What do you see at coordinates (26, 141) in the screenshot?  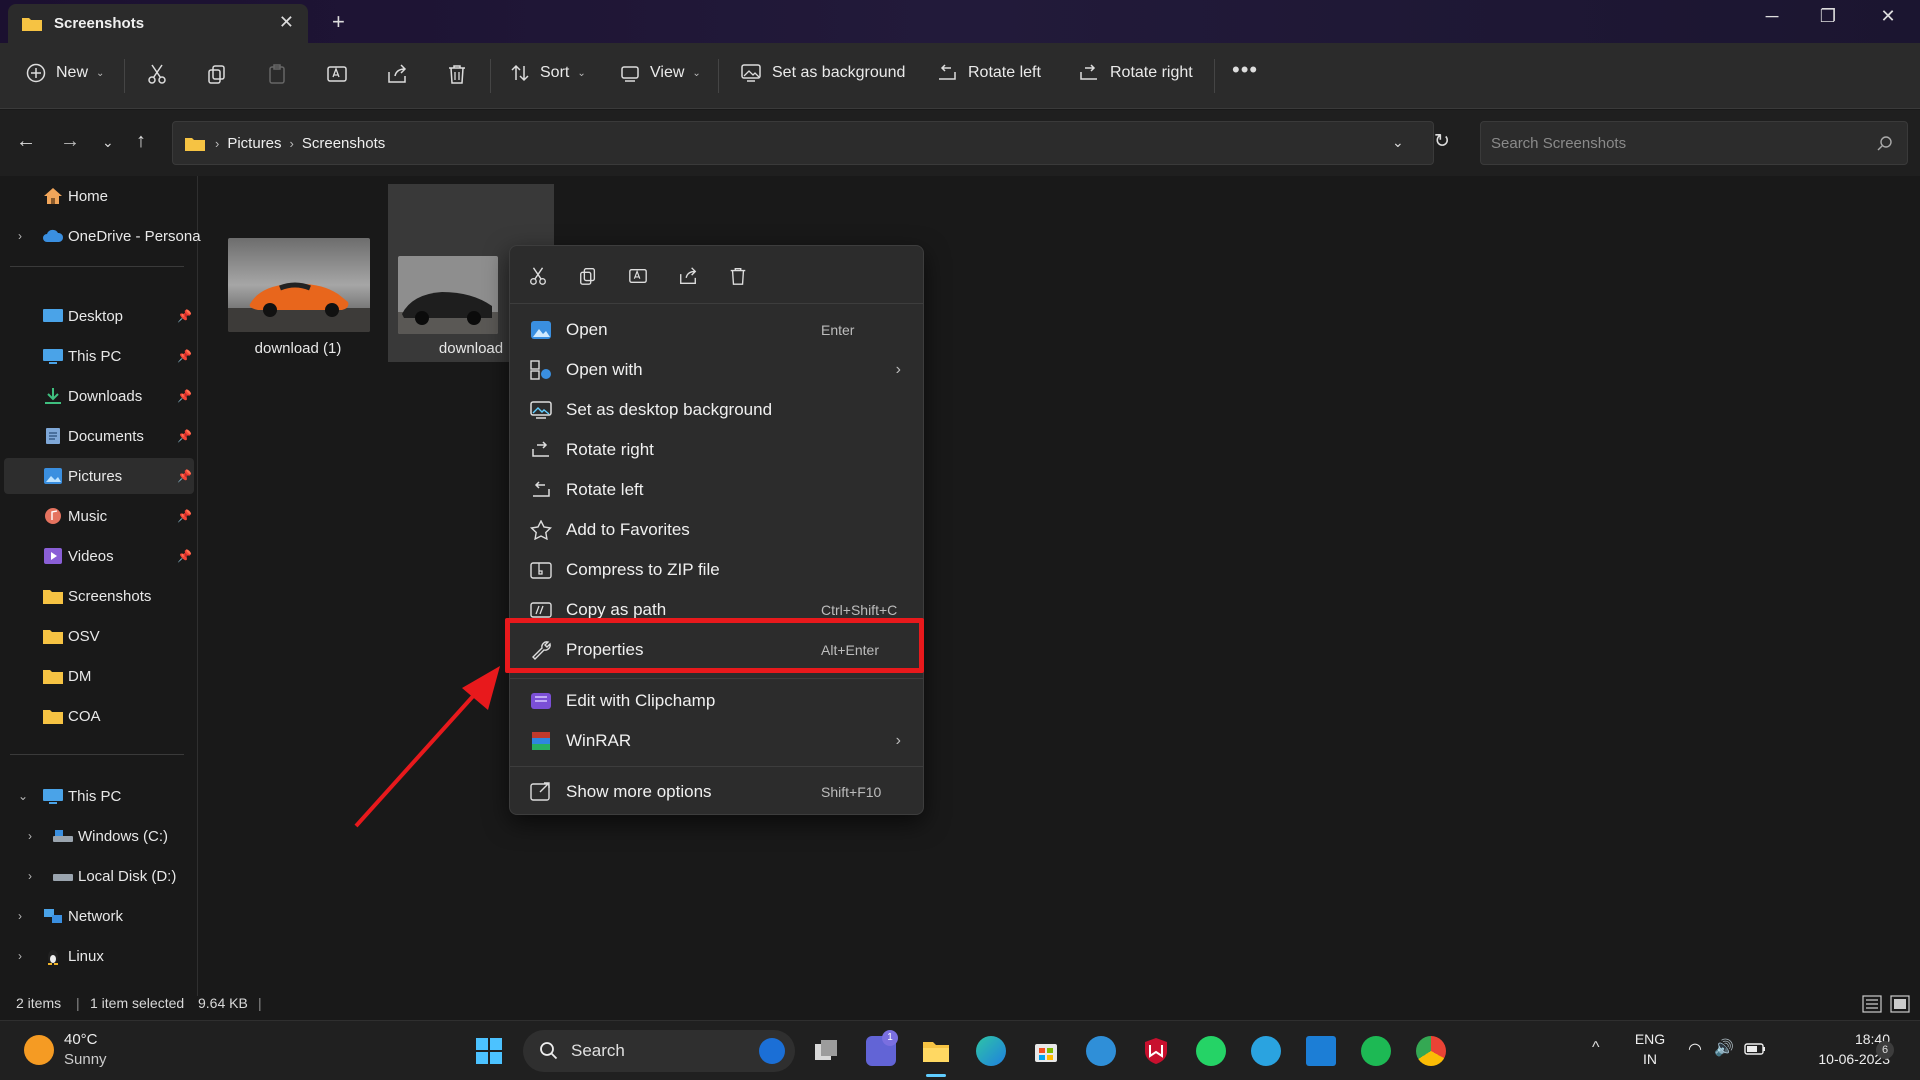 I see `back-icon: ←` at bounding box center [26, 141].